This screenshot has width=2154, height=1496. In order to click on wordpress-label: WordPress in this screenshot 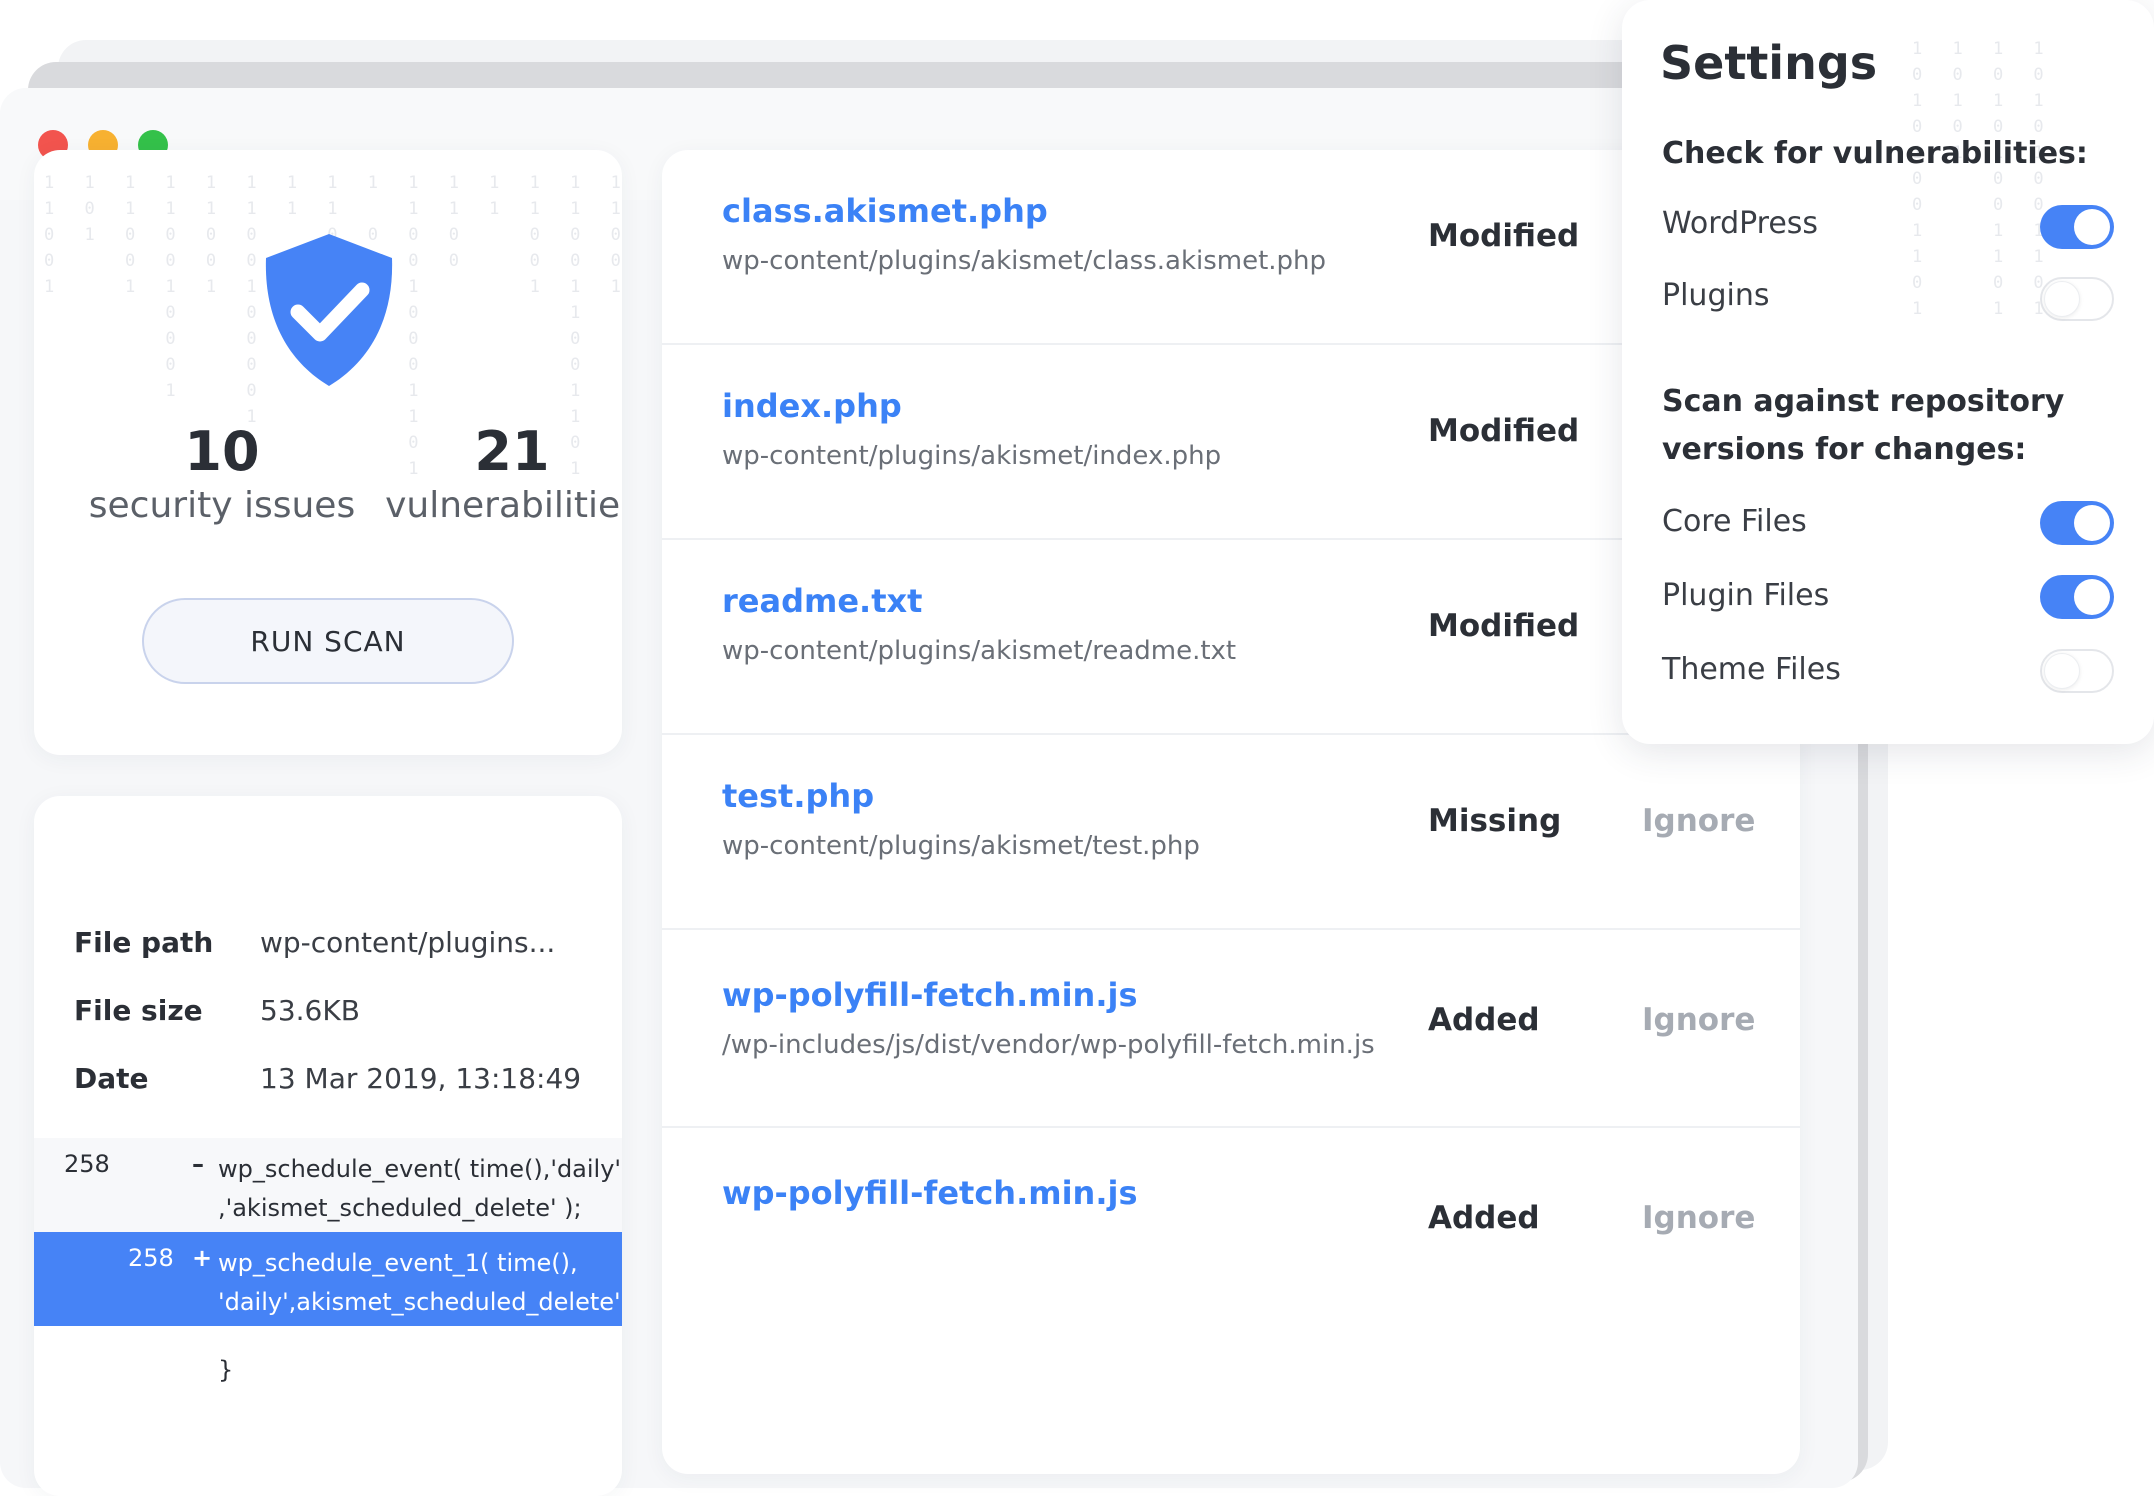, I will do `click(1740, 223)`.